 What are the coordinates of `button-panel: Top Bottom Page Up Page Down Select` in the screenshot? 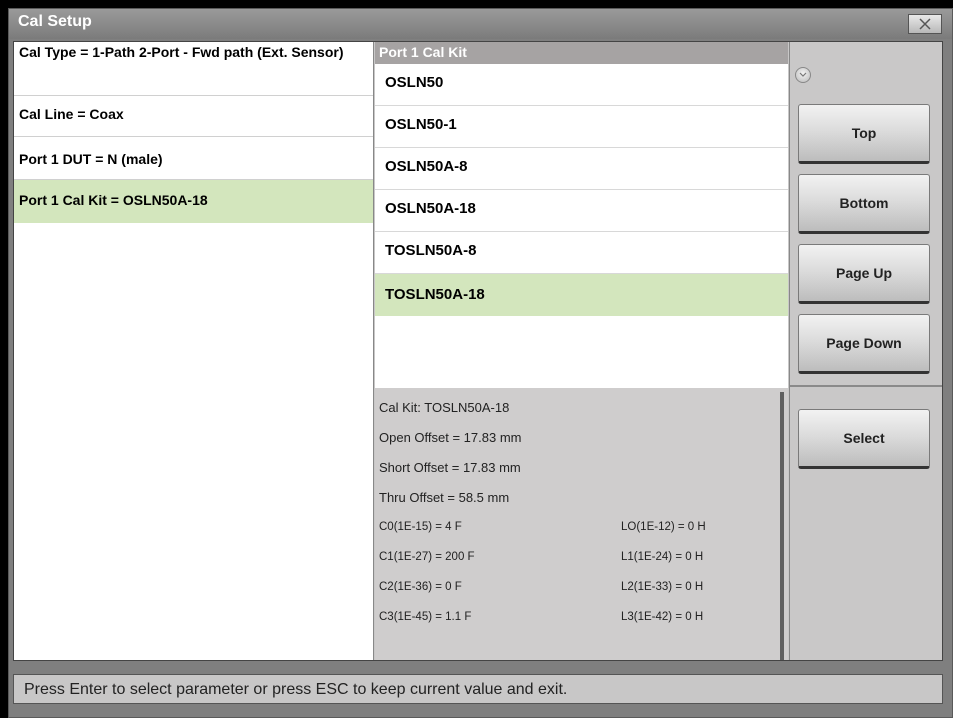 It's located at (865, 351).